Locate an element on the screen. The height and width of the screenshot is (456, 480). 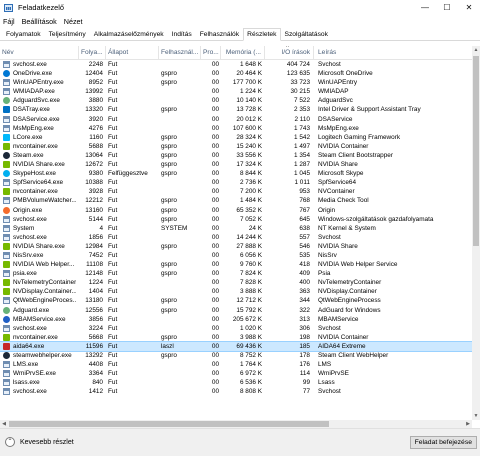
column-header-name: Név is located at coordinates (39, 53).